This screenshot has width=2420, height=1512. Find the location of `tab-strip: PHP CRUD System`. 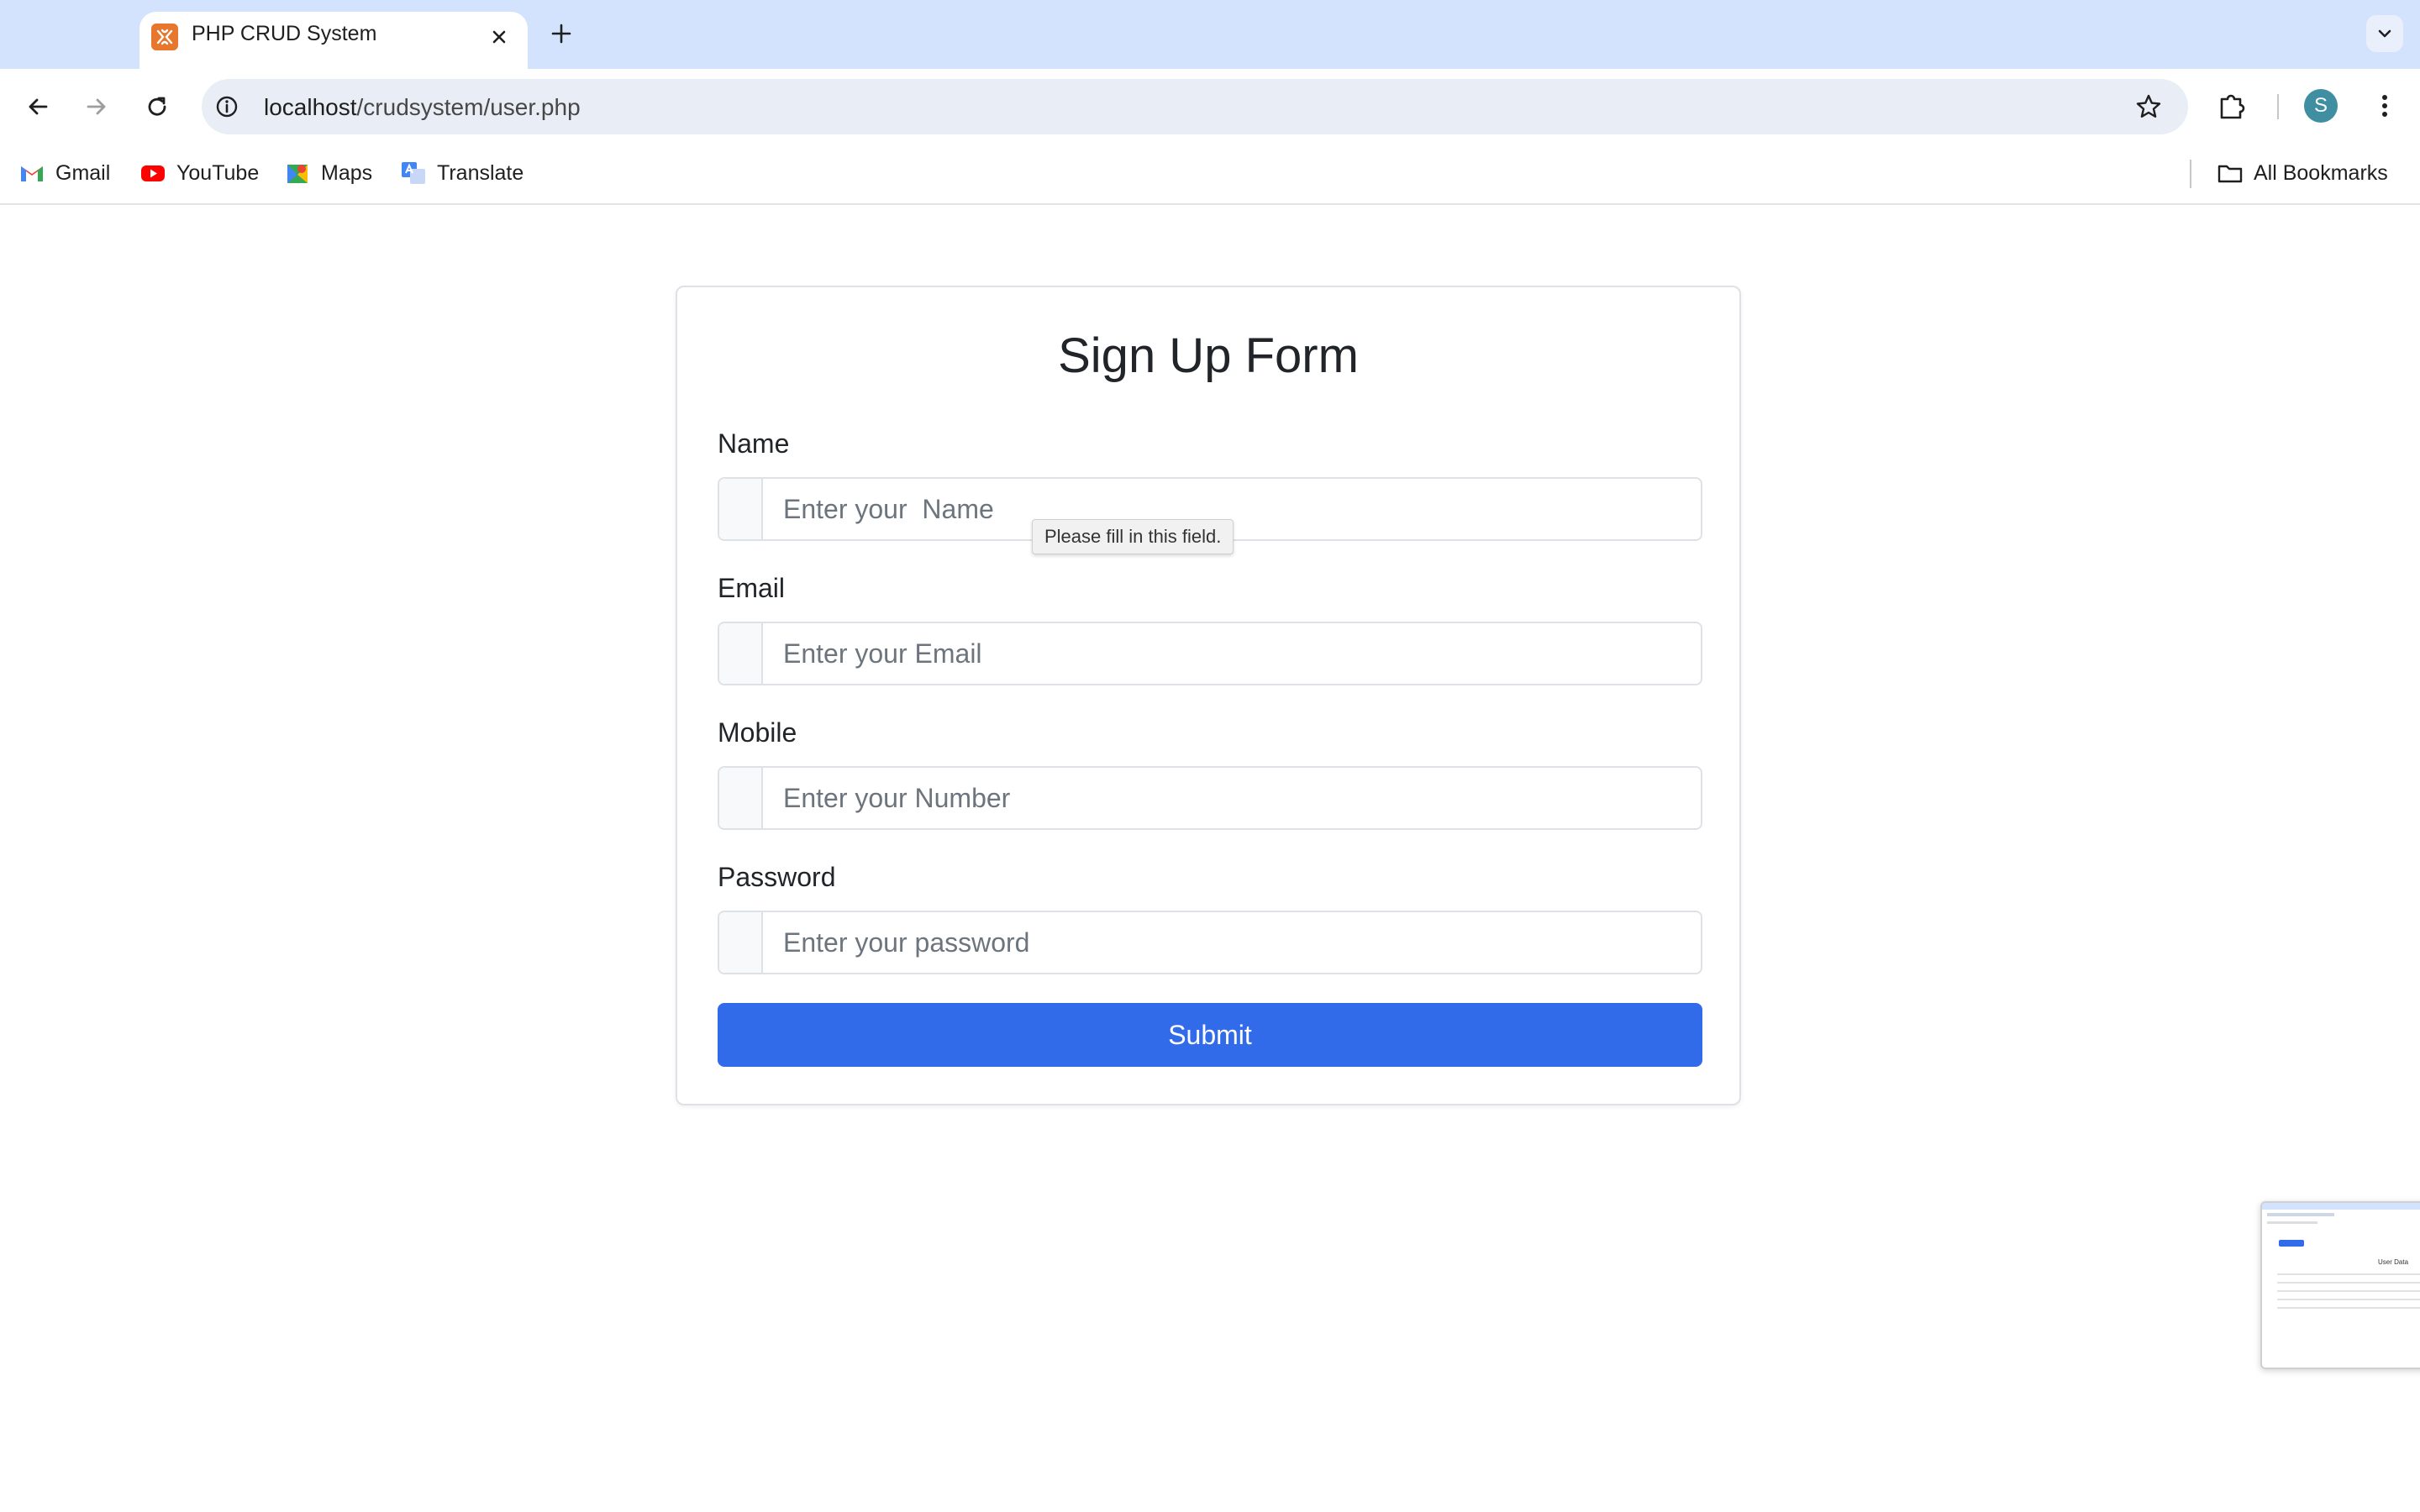

tab-strip: PHP CRUD System is located at coordinates (1210, 34).